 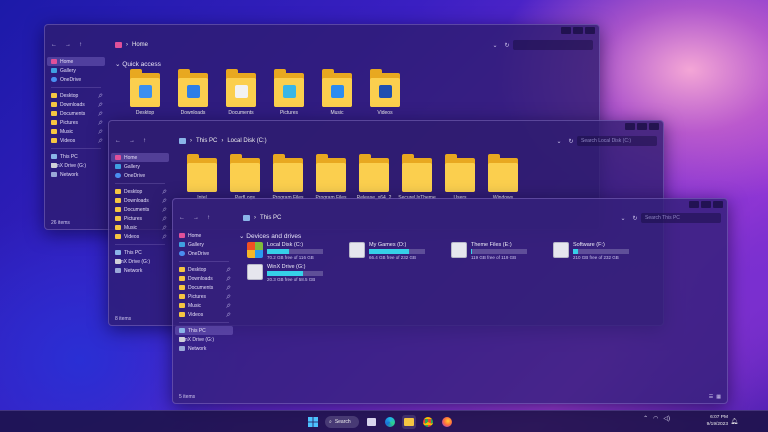 What do you see at coordinates (460, 177) in the screenshot?
I see `folder-item: Users` at bounding box center [460, 177].